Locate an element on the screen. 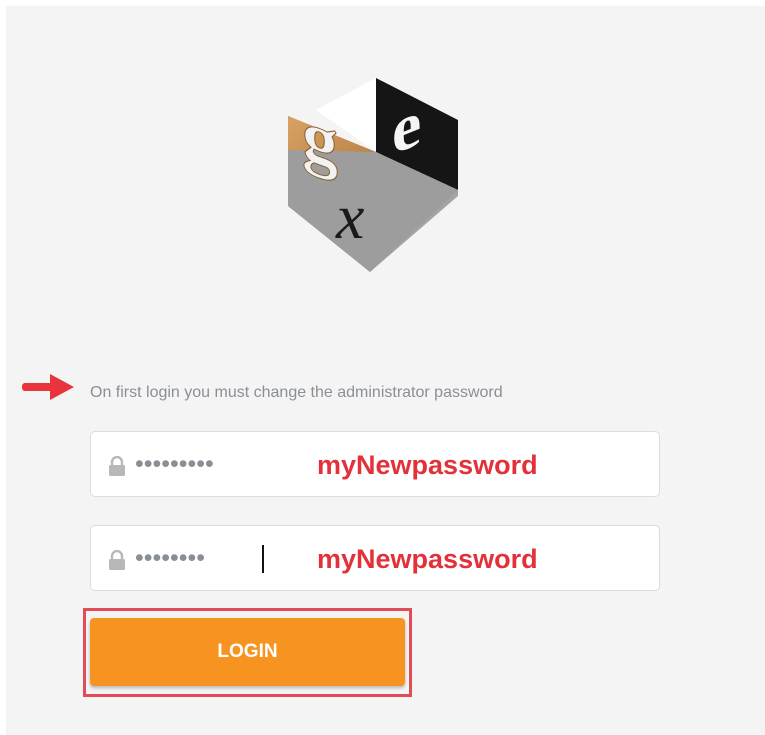 The image size is (765, 735). confirm-masked-value: •••••••• is located at coordinates (170, 558).